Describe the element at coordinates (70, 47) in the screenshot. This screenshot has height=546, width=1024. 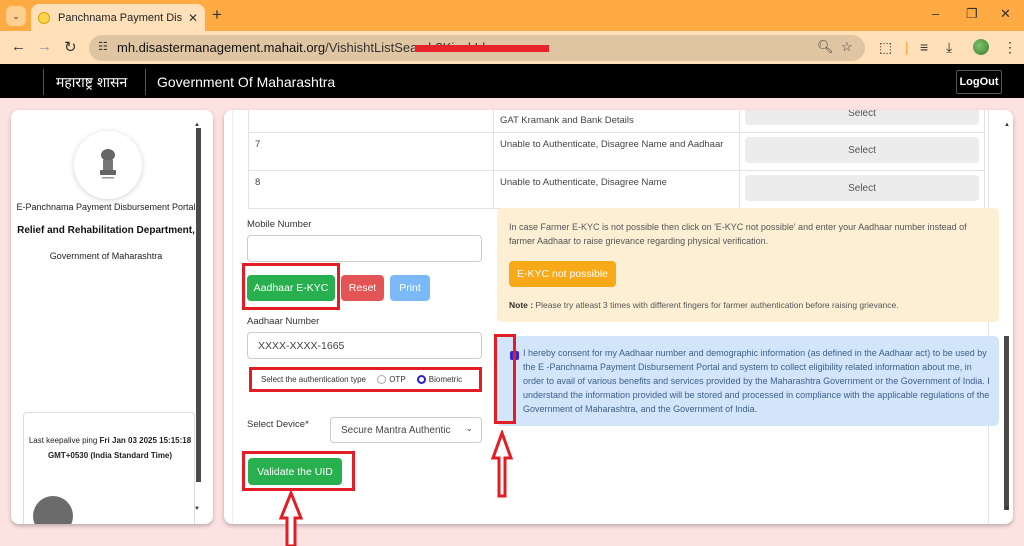
I see `reload-icon: ↻` at that location.